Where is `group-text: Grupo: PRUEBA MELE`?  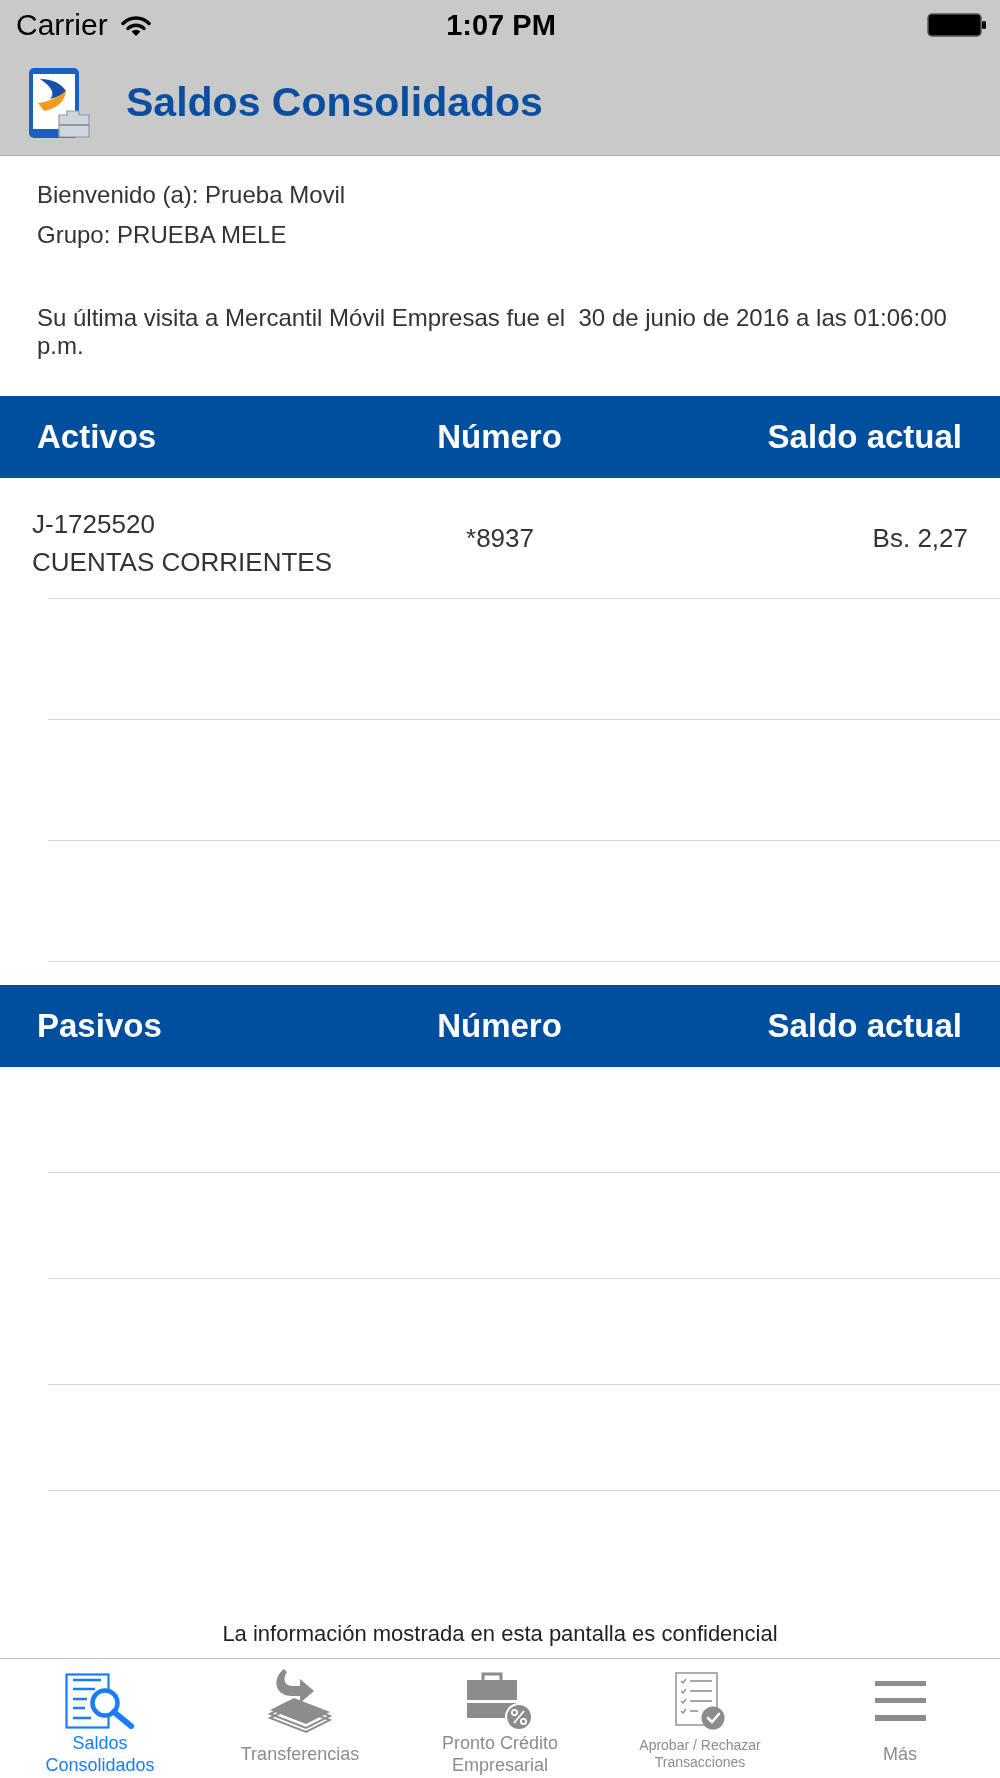
group-text: Grupo: PRUEBA MELE is located at coordinates (162, 235).